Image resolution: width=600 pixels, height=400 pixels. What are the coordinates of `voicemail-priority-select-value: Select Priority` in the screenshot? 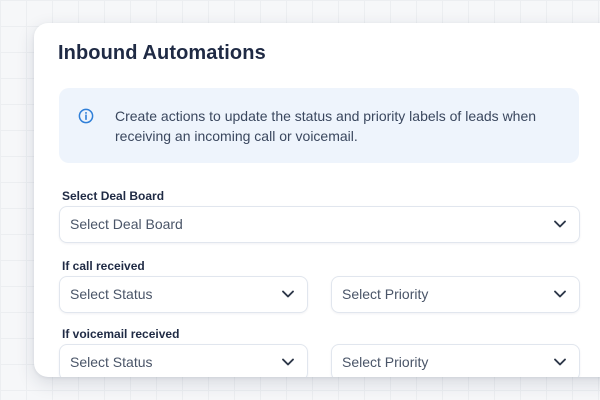 It's located at (385, 362).